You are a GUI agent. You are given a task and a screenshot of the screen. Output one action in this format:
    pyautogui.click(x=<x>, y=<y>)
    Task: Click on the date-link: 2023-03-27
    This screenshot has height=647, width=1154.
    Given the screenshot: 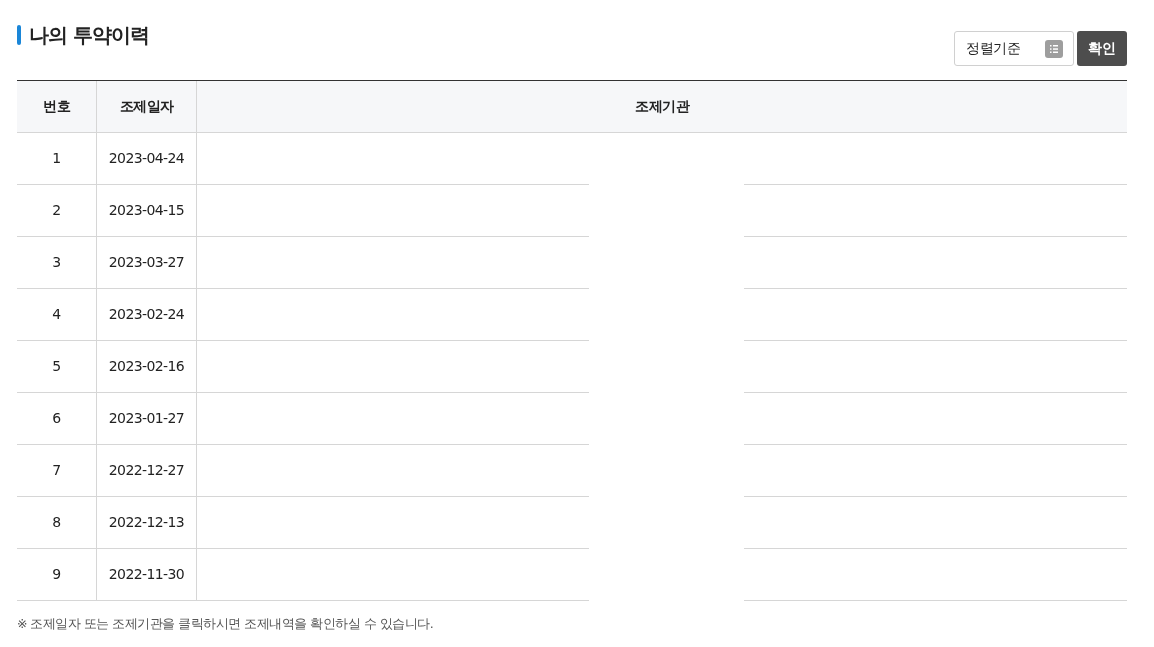 What is the action you would take?
    pyautogui.click(x=147, y=263)
    